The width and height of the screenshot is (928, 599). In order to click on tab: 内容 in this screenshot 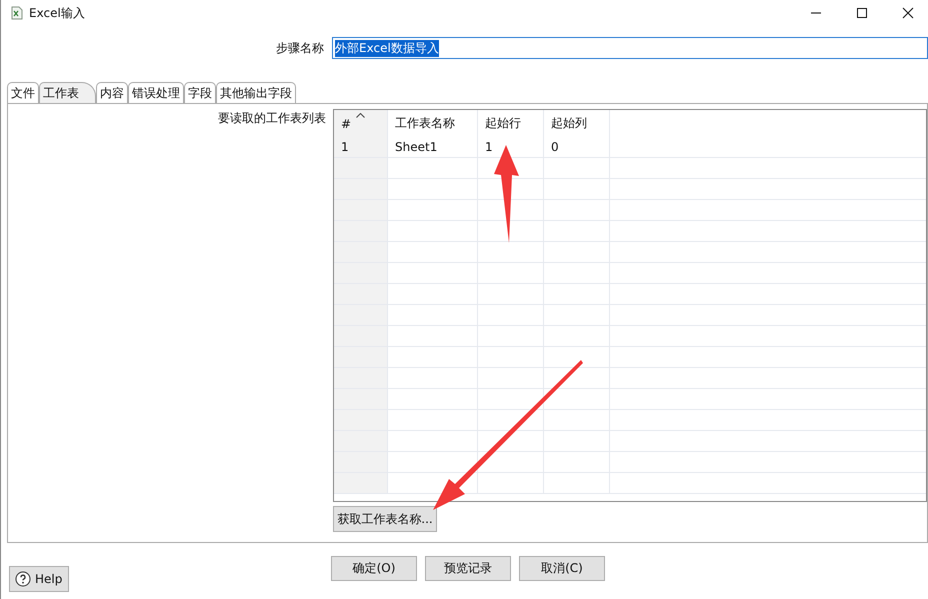, I will do `click(112, 92)`.